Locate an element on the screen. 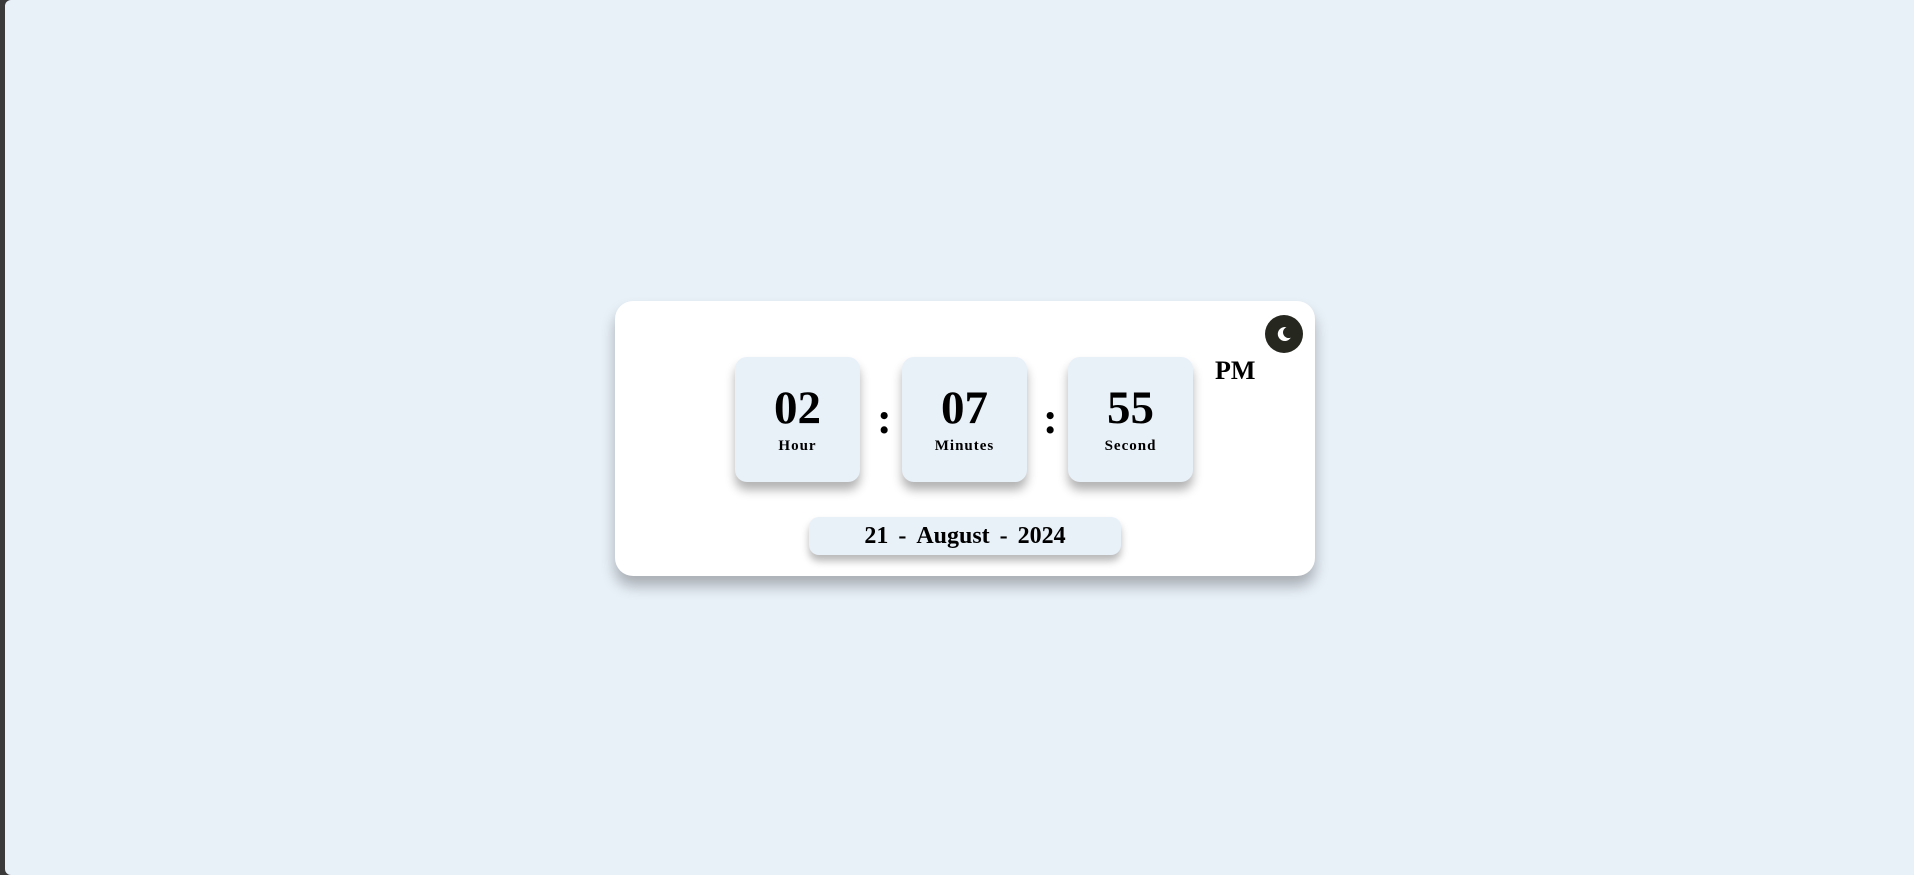  moon-icon is located at coordinates (1284, 333).